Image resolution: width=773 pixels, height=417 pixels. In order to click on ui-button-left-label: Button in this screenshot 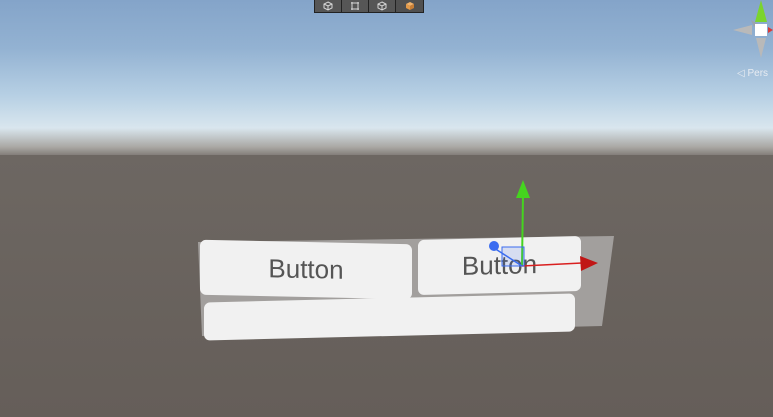, I will do `click(306, 269)`.